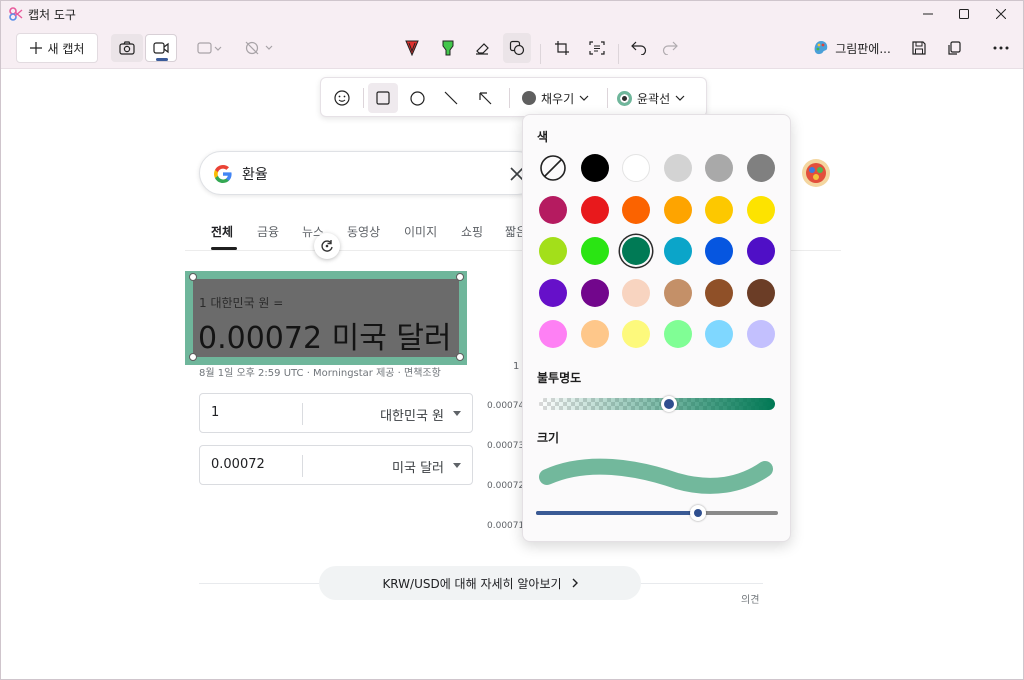 The image size is (1024, 680). Describe the element at coordinates (482, 48) in the screenshot. I see `eraser-button` at that location.